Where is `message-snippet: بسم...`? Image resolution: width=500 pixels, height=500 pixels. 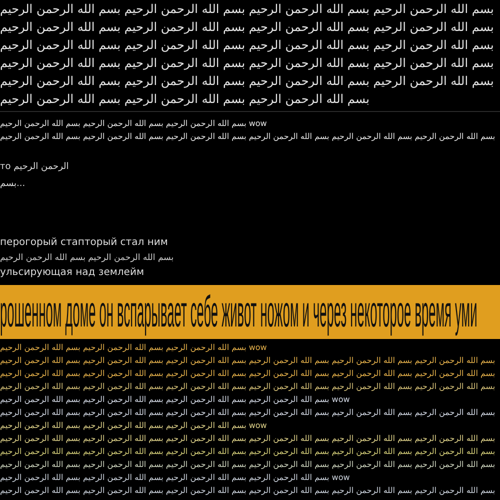 message-snippet: بسم... is located at coordinates (13, 184).